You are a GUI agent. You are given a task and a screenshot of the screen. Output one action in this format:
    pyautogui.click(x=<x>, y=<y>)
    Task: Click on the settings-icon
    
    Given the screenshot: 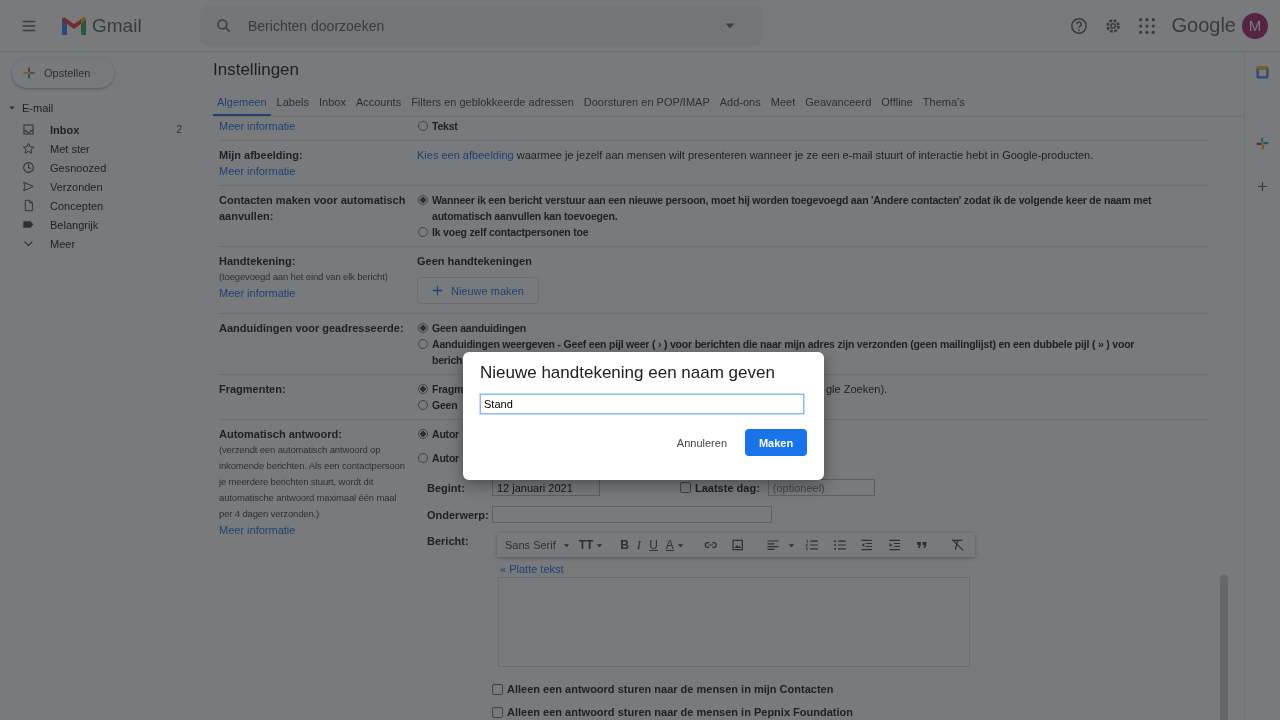 What is the action you would take?
    pyautogui.click(x=1112, y=25)
    